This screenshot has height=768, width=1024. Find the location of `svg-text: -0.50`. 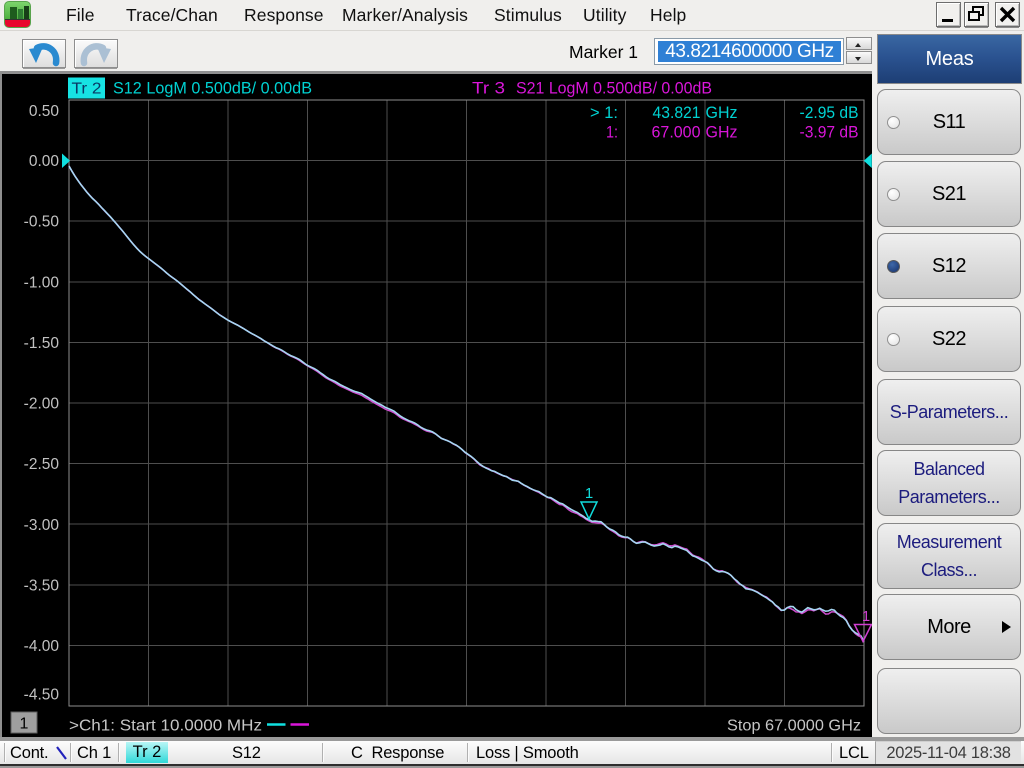

svg-text: -0.50 is located at coordinates (42, 222).